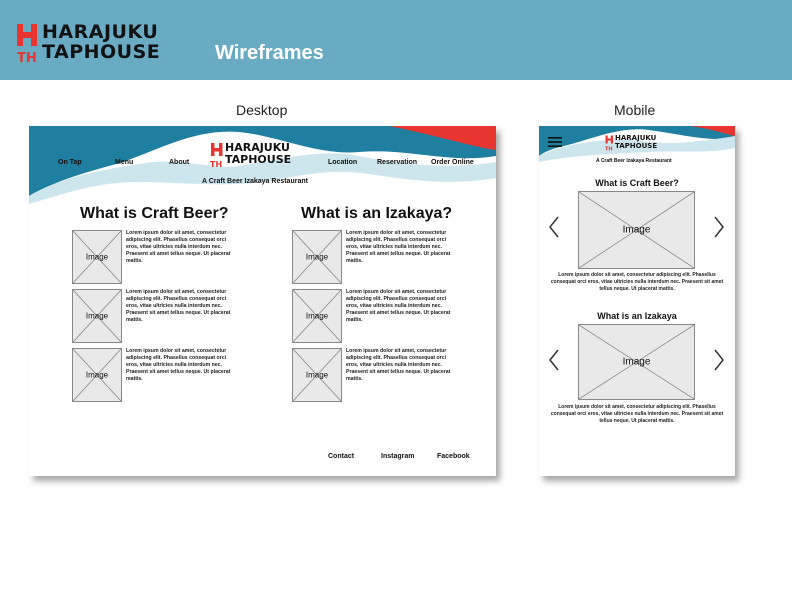  Describe the element at coordinates (635, 110) in the screenshot. I see `mobile-label: Mobile` at that location.